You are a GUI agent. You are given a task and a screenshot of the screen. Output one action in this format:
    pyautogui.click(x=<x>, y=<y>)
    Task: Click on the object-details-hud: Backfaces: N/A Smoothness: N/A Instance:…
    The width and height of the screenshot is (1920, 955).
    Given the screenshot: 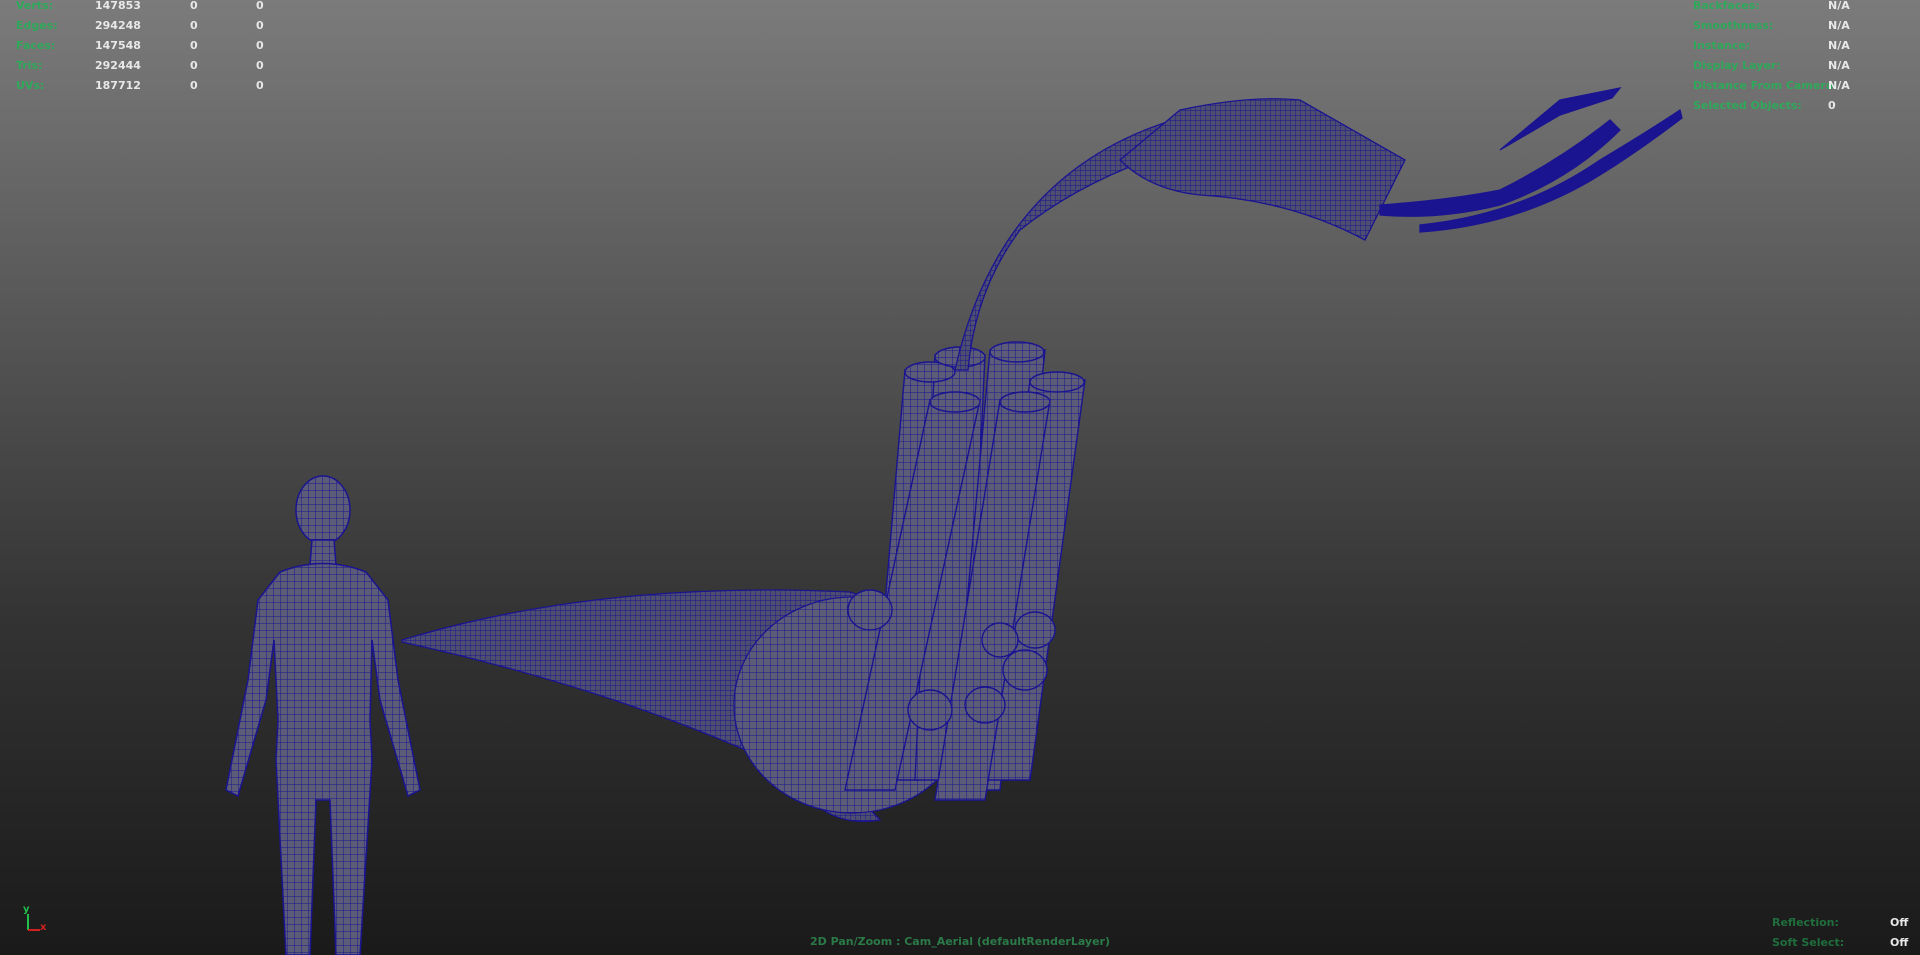 What is the action you would take?
    pyautogui.click(x=1803, y=58)
    